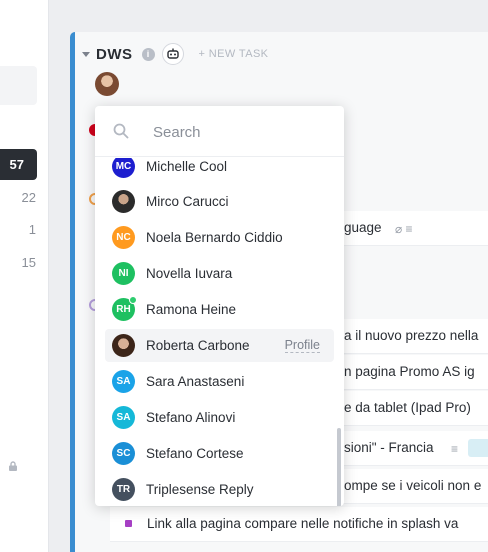 Image resolution: width=488 pixels, height=552 pixels. Describe the element at coordinates (128, 523) in the screenshot. I see `status-square-icon` at that location.